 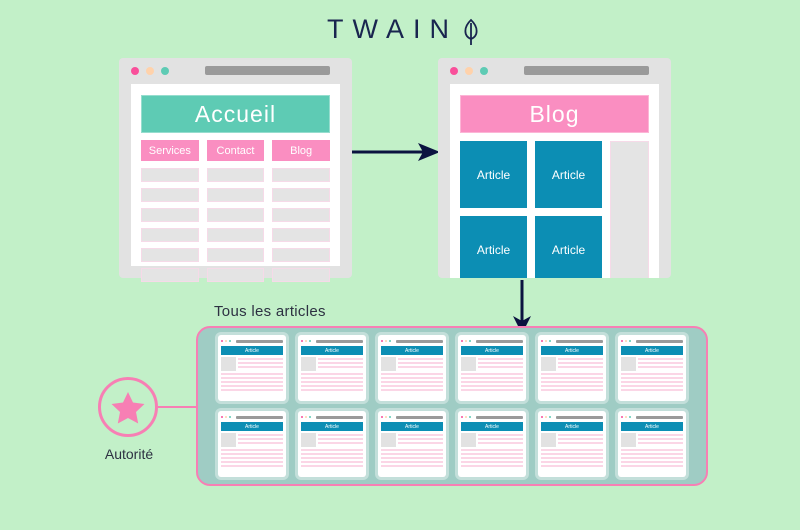 I want to click on nav-button-contact: Contact, so click(x=235, y=150).